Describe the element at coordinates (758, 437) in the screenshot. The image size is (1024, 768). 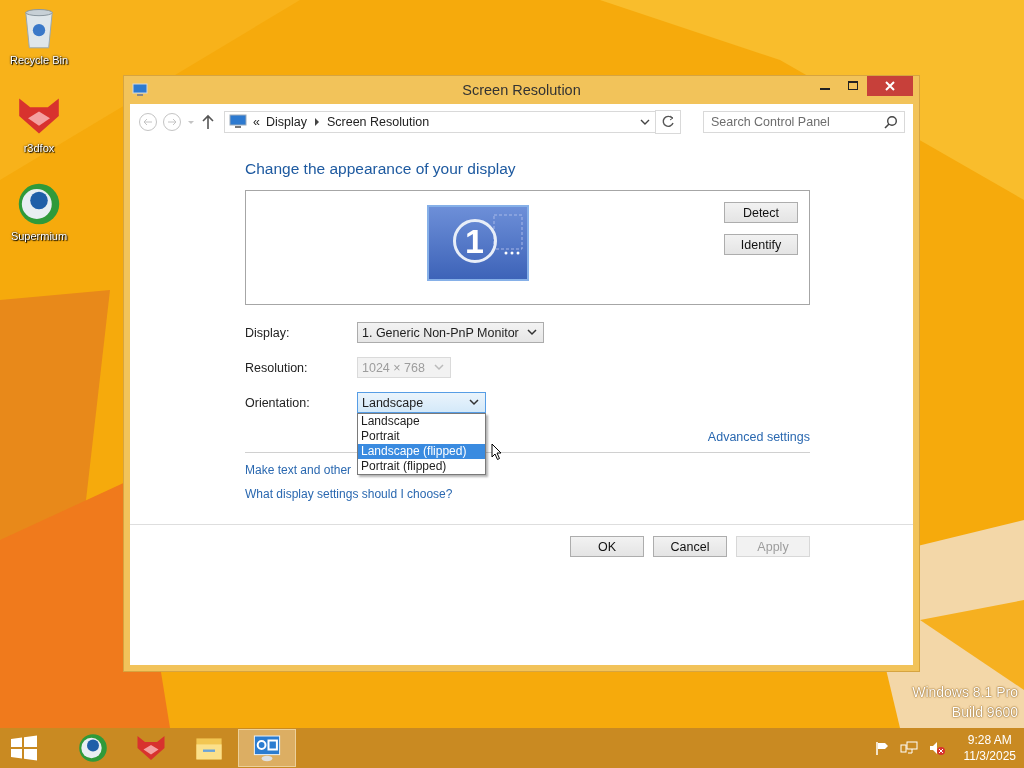
I see `advanced-settings-link: Advanced settings` at that location.